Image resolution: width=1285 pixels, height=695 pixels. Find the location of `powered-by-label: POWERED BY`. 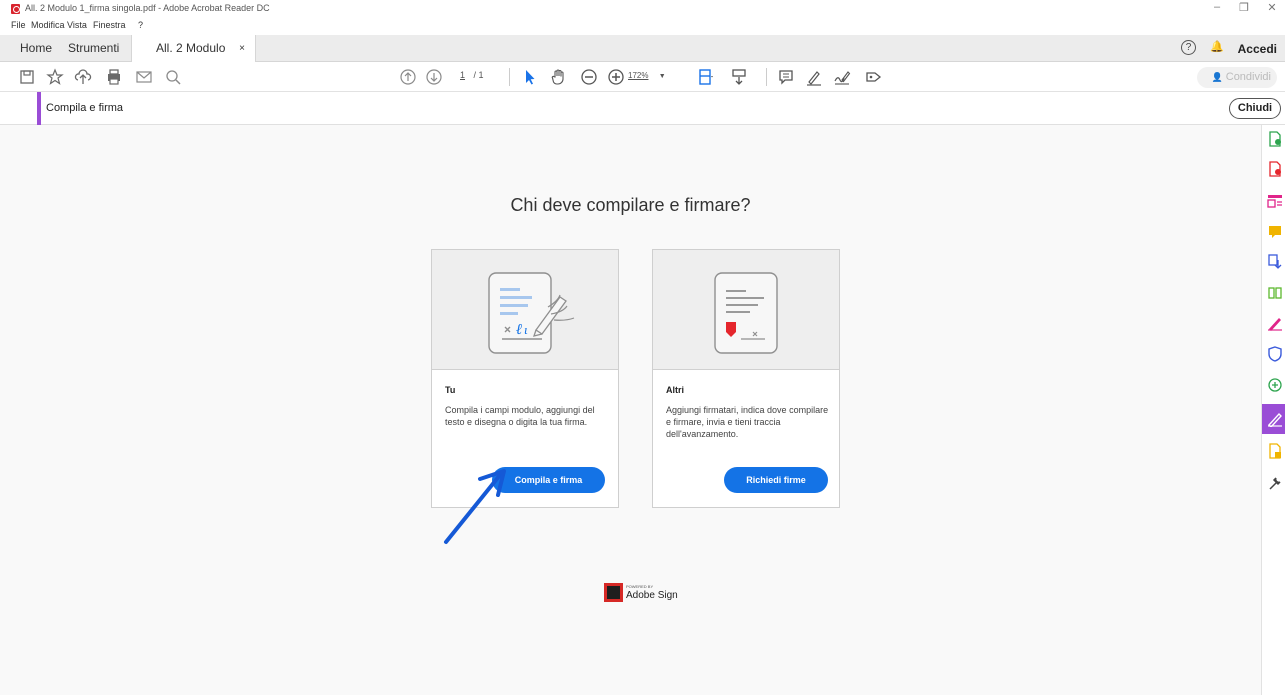

powered-by-label: POWERED BY is located at coordinates (640, 586).